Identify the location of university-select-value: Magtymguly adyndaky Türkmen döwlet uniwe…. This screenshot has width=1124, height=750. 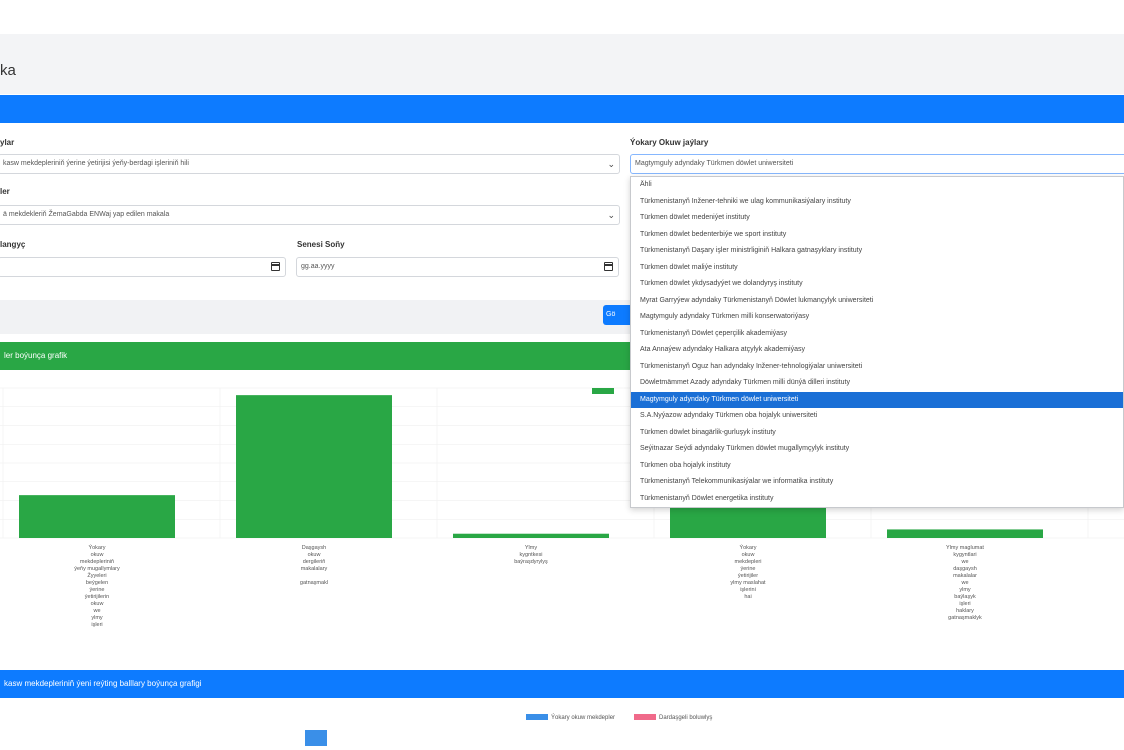
(714, 163).